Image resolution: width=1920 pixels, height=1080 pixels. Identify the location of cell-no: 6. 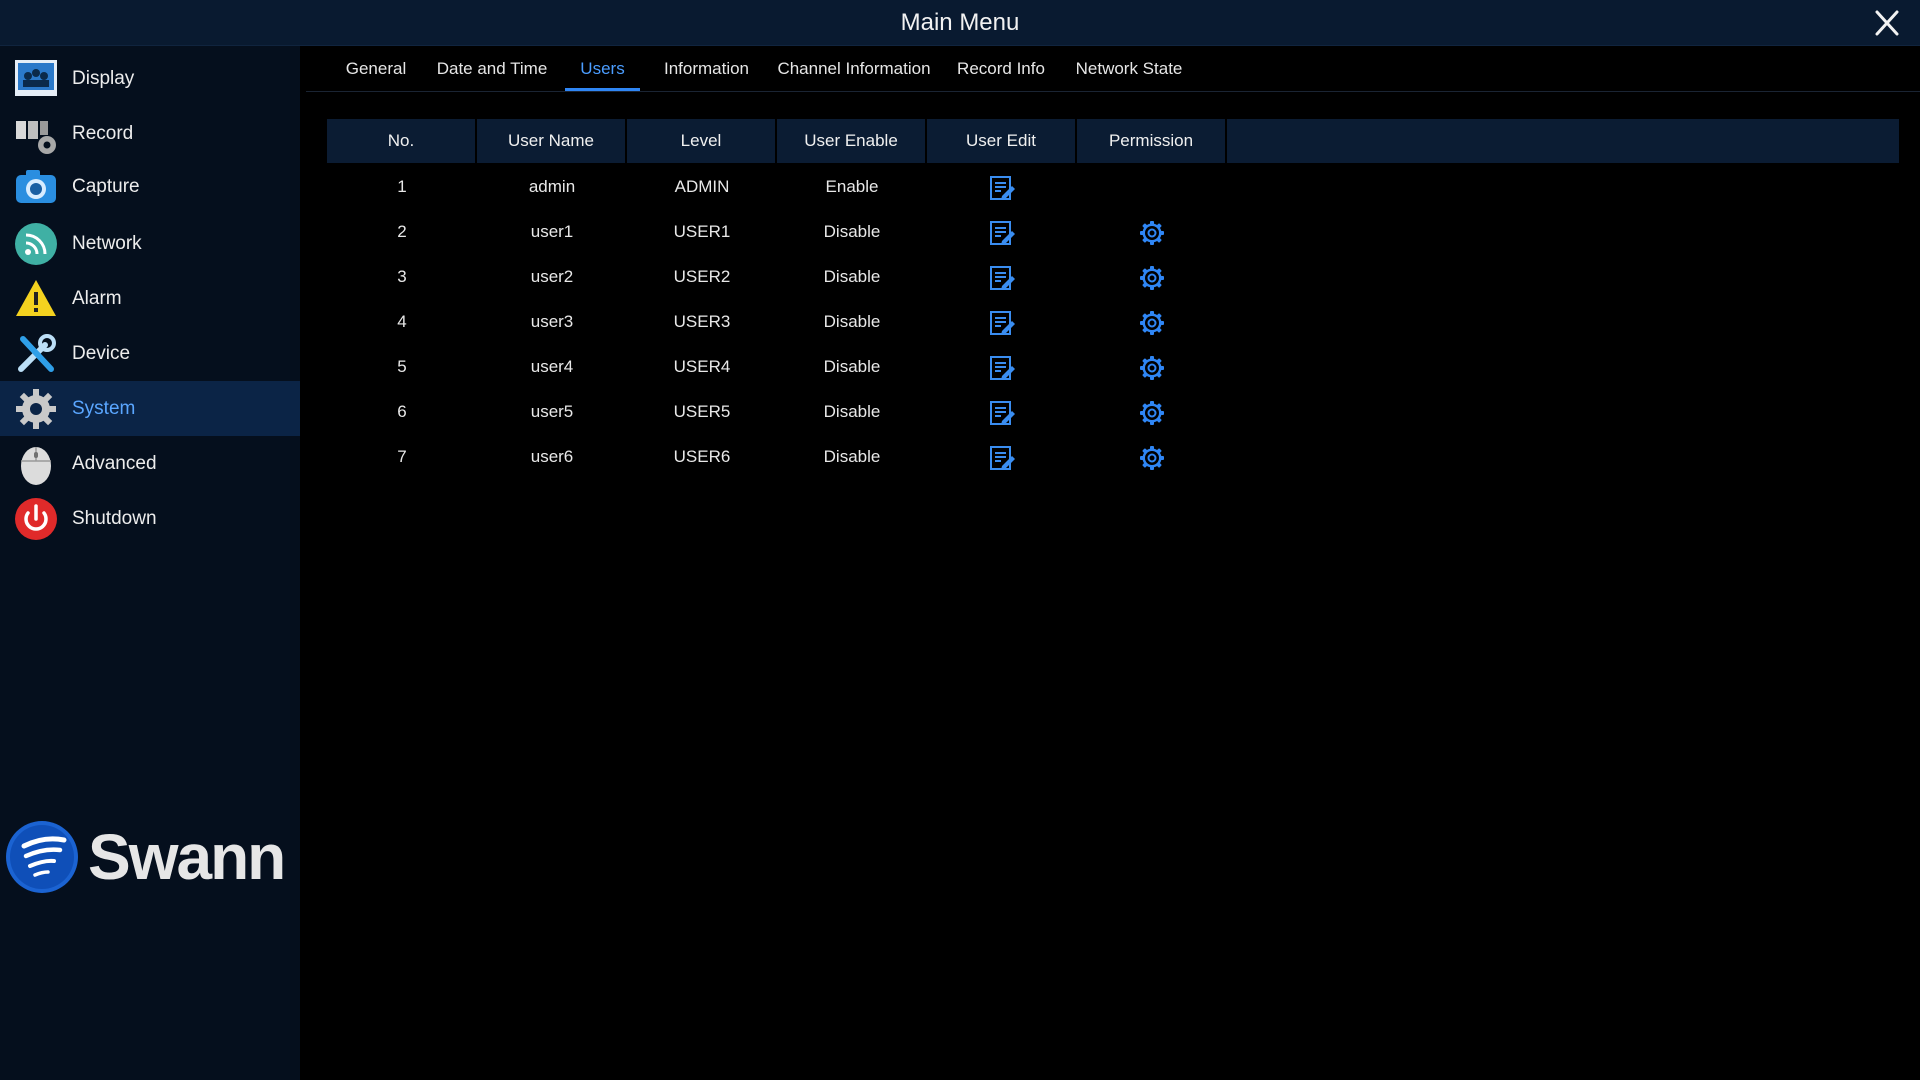
(402, 411).